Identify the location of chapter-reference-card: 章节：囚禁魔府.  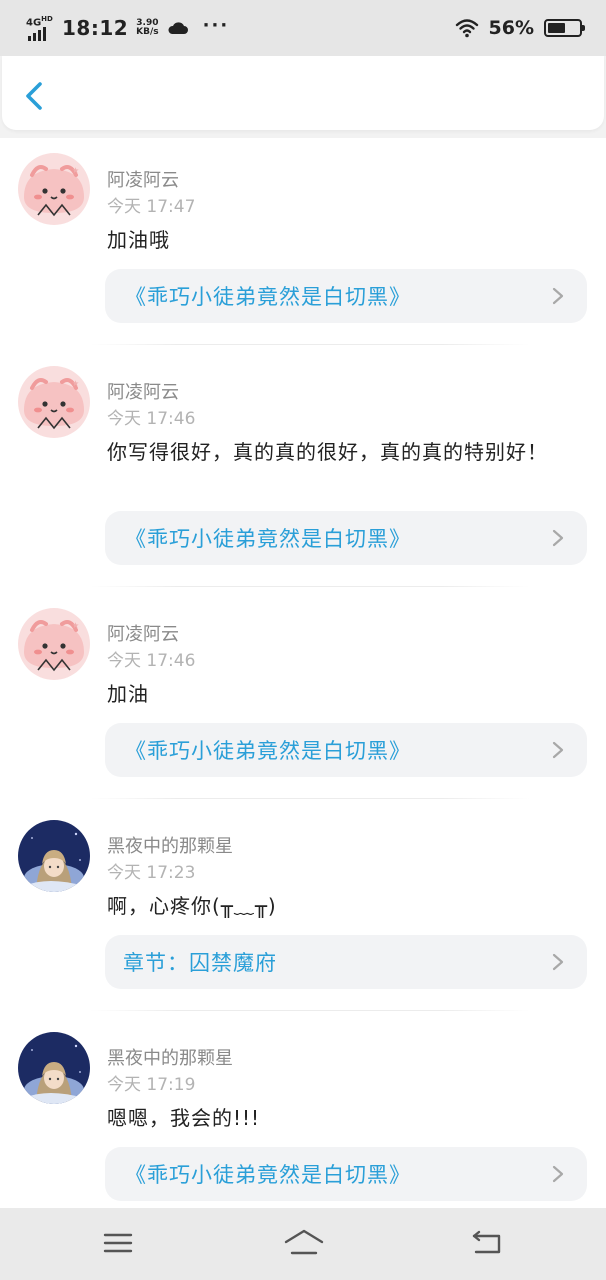
(346, 962).